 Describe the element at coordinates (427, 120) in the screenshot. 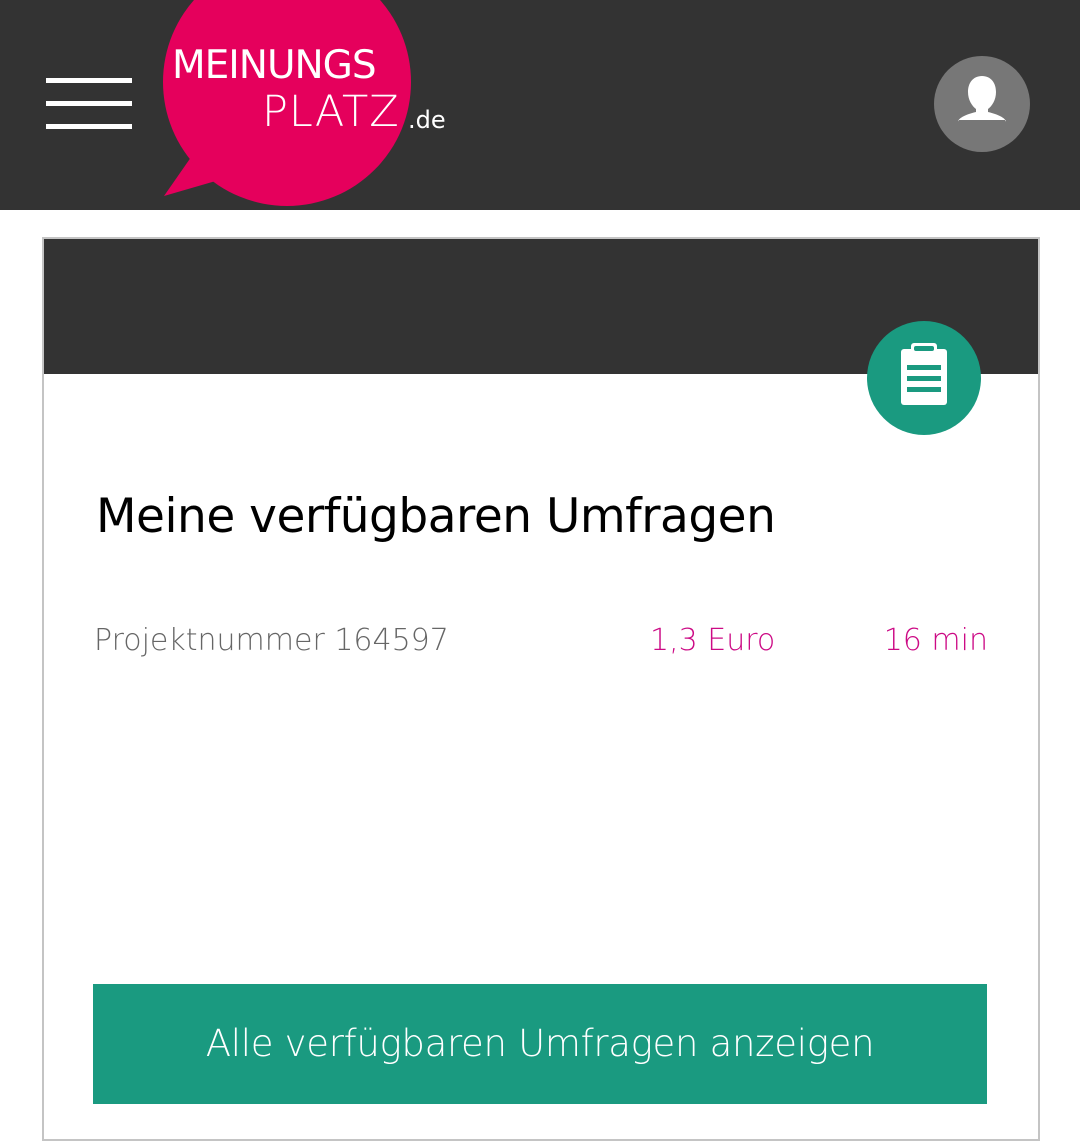

I see `logo-domain-suffix: .de` at that location.